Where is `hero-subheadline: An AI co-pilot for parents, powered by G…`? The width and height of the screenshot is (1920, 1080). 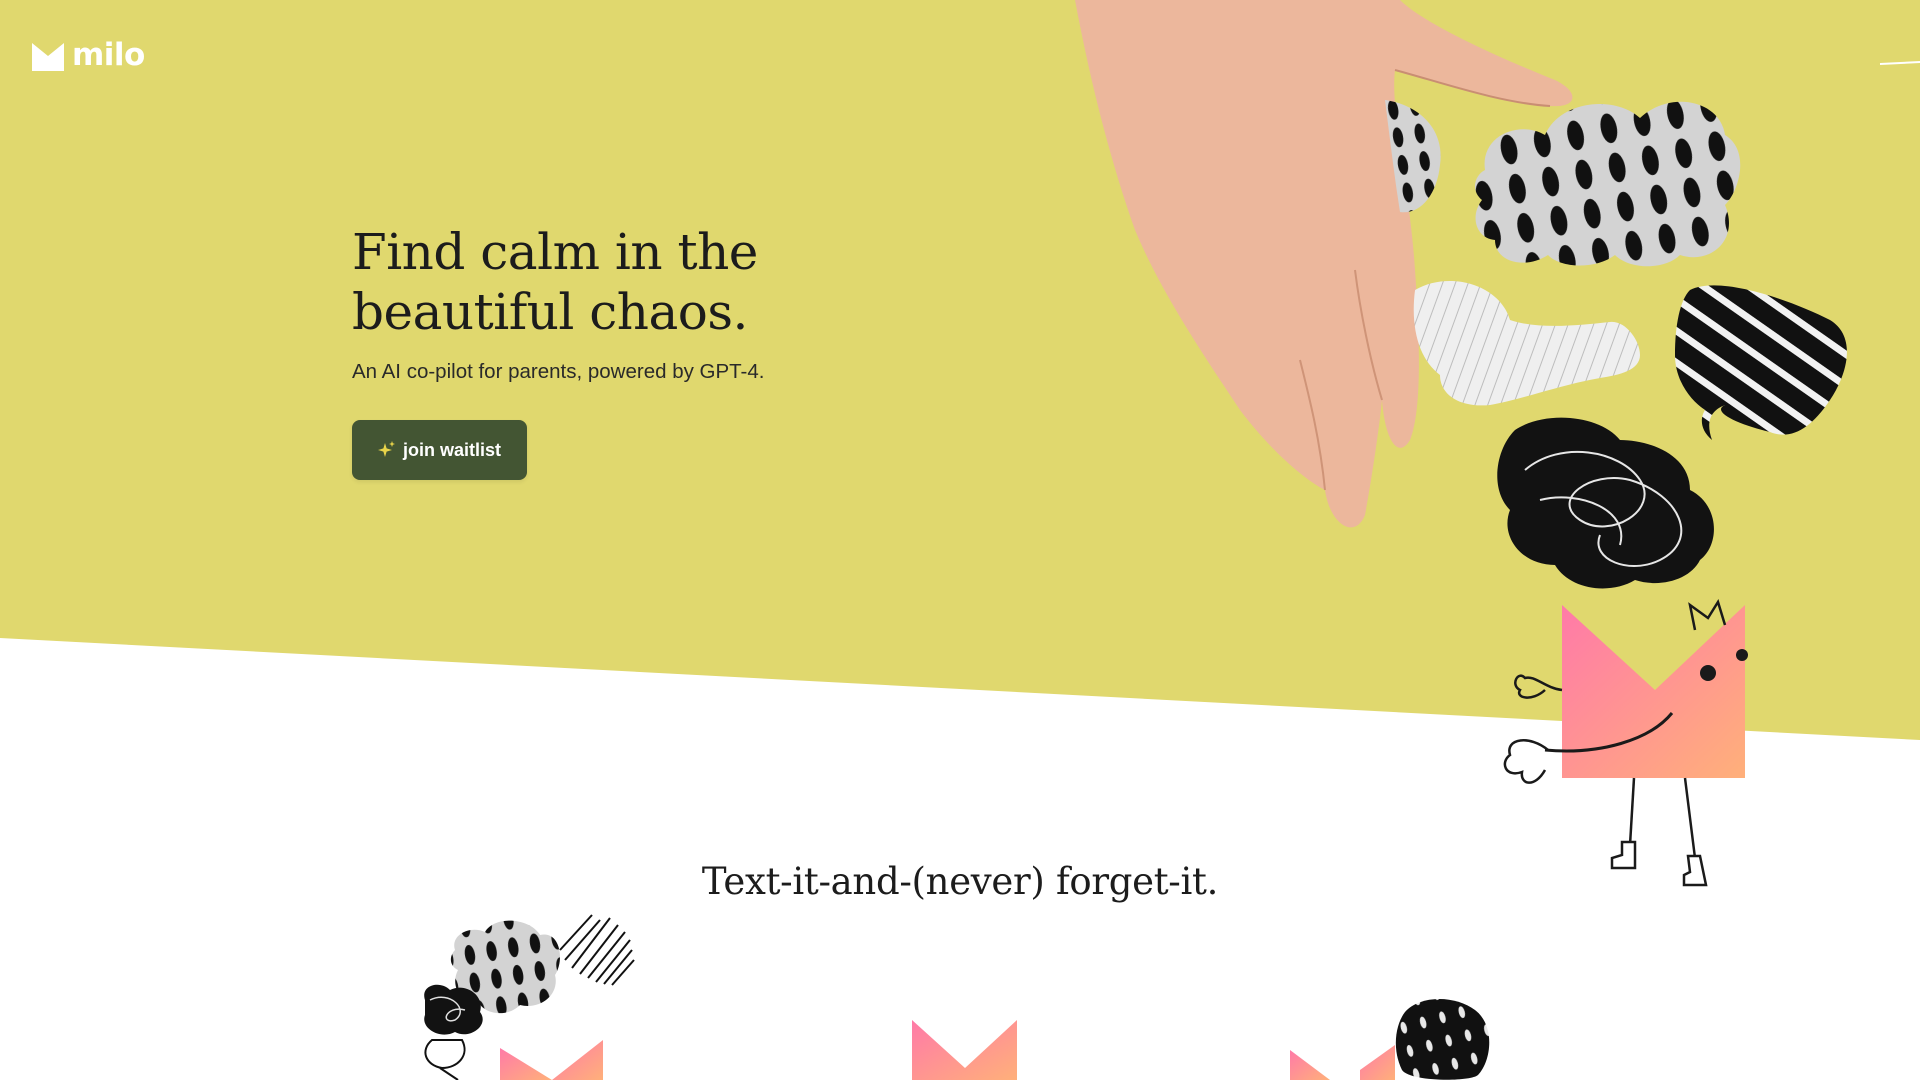
hero-subheadline: An AI co-pilot for parents, powered by G… is located at coordinates (558, 371).